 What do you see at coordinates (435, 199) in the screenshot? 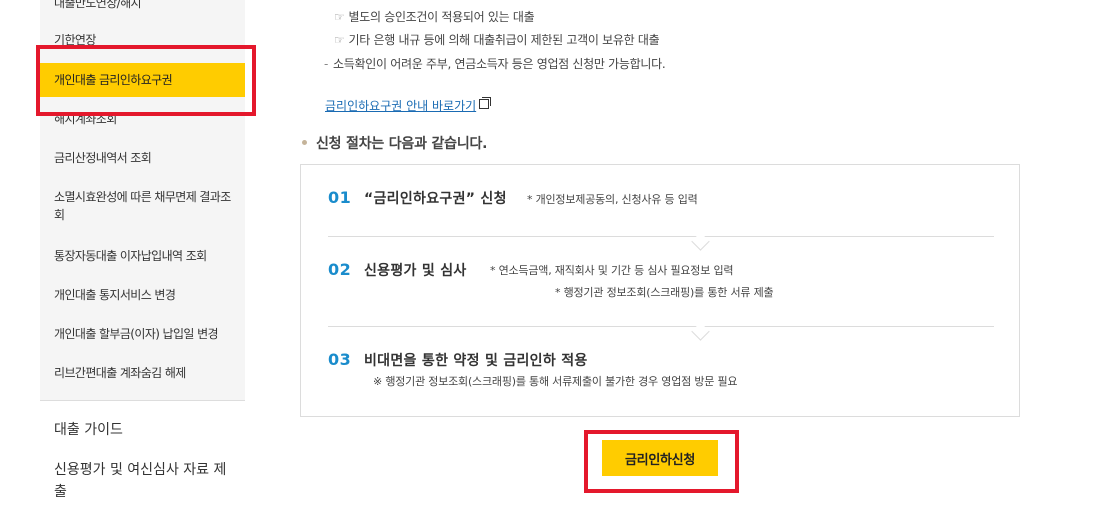
I see `step-title: “금리인하요구권” 신청` at bounding box center [435, 199].